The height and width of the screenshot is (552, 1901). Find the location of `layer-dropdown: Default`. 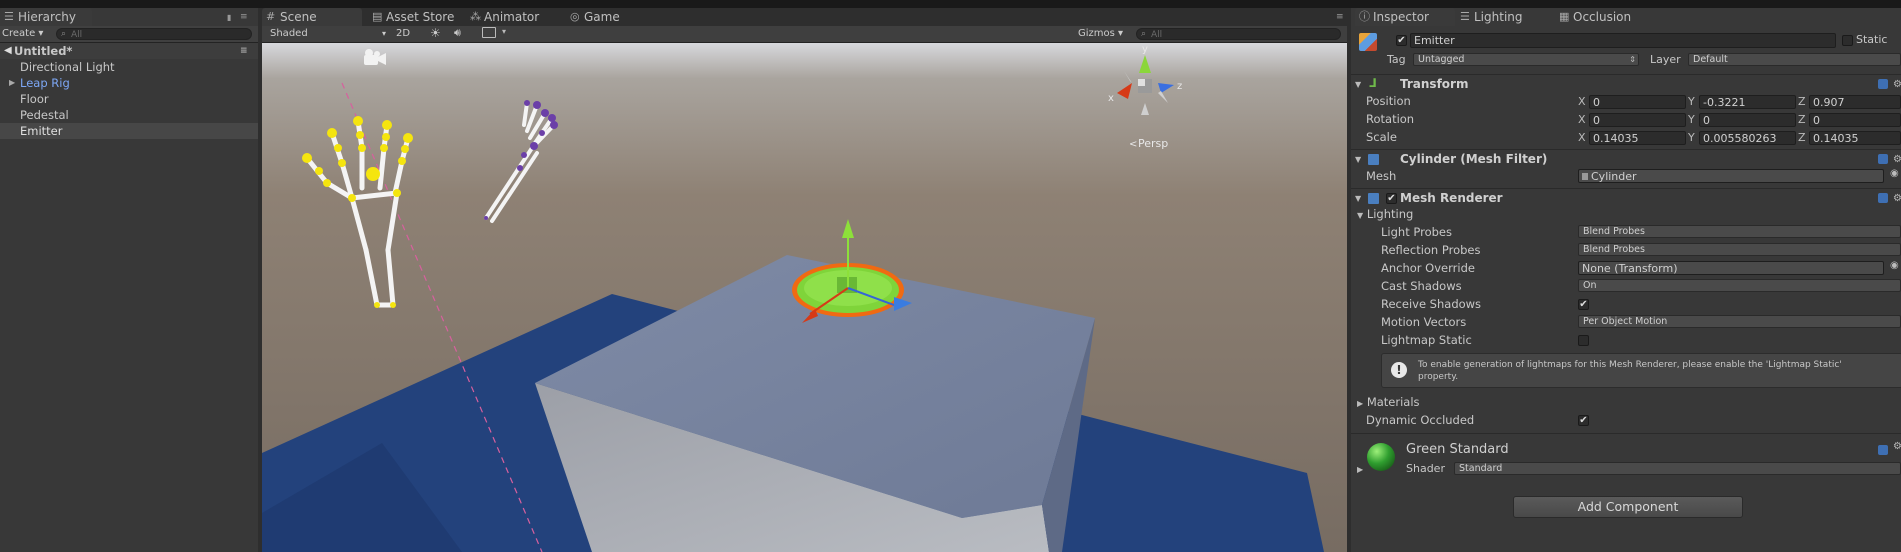

layer-dropdown: Default is located at coordinates (1794, 59).